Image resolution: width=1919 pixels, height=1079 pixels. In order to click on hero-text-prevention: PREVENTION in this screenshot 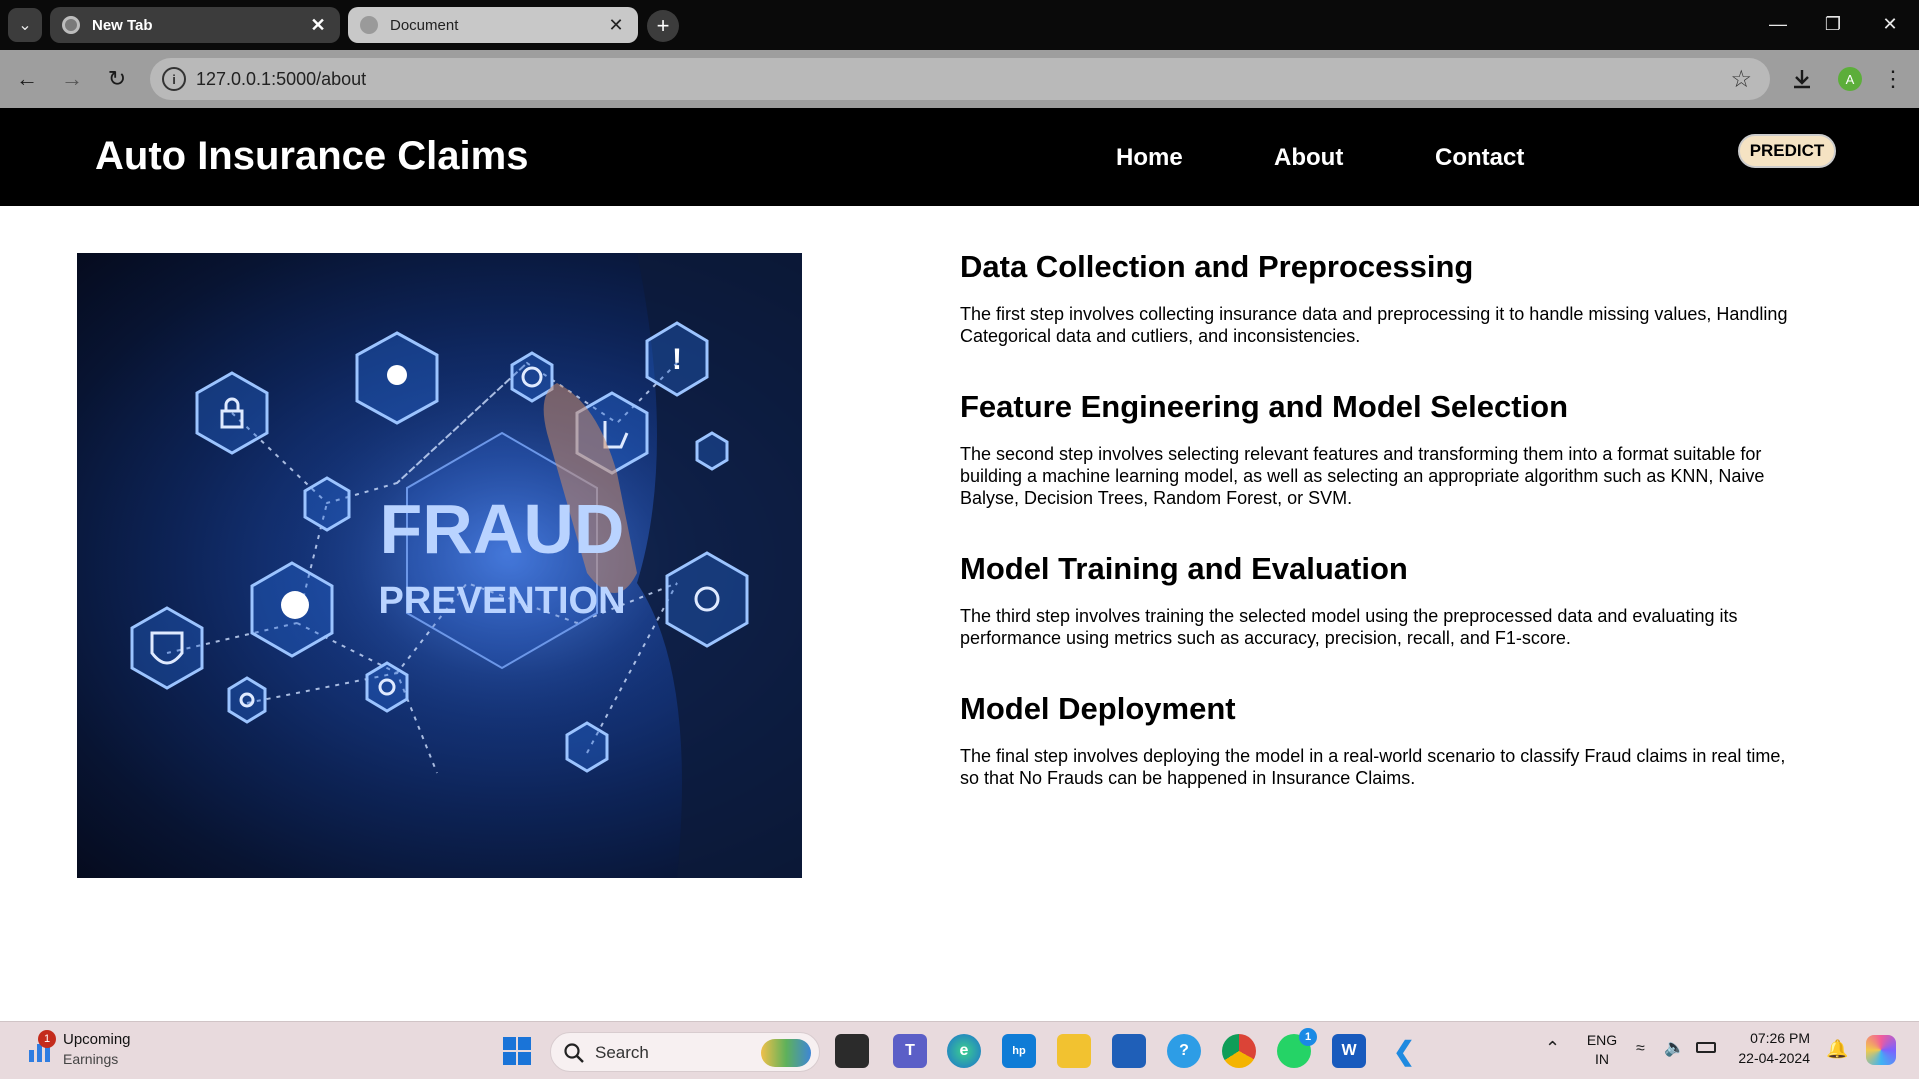, I will do `click(501, 601)`.